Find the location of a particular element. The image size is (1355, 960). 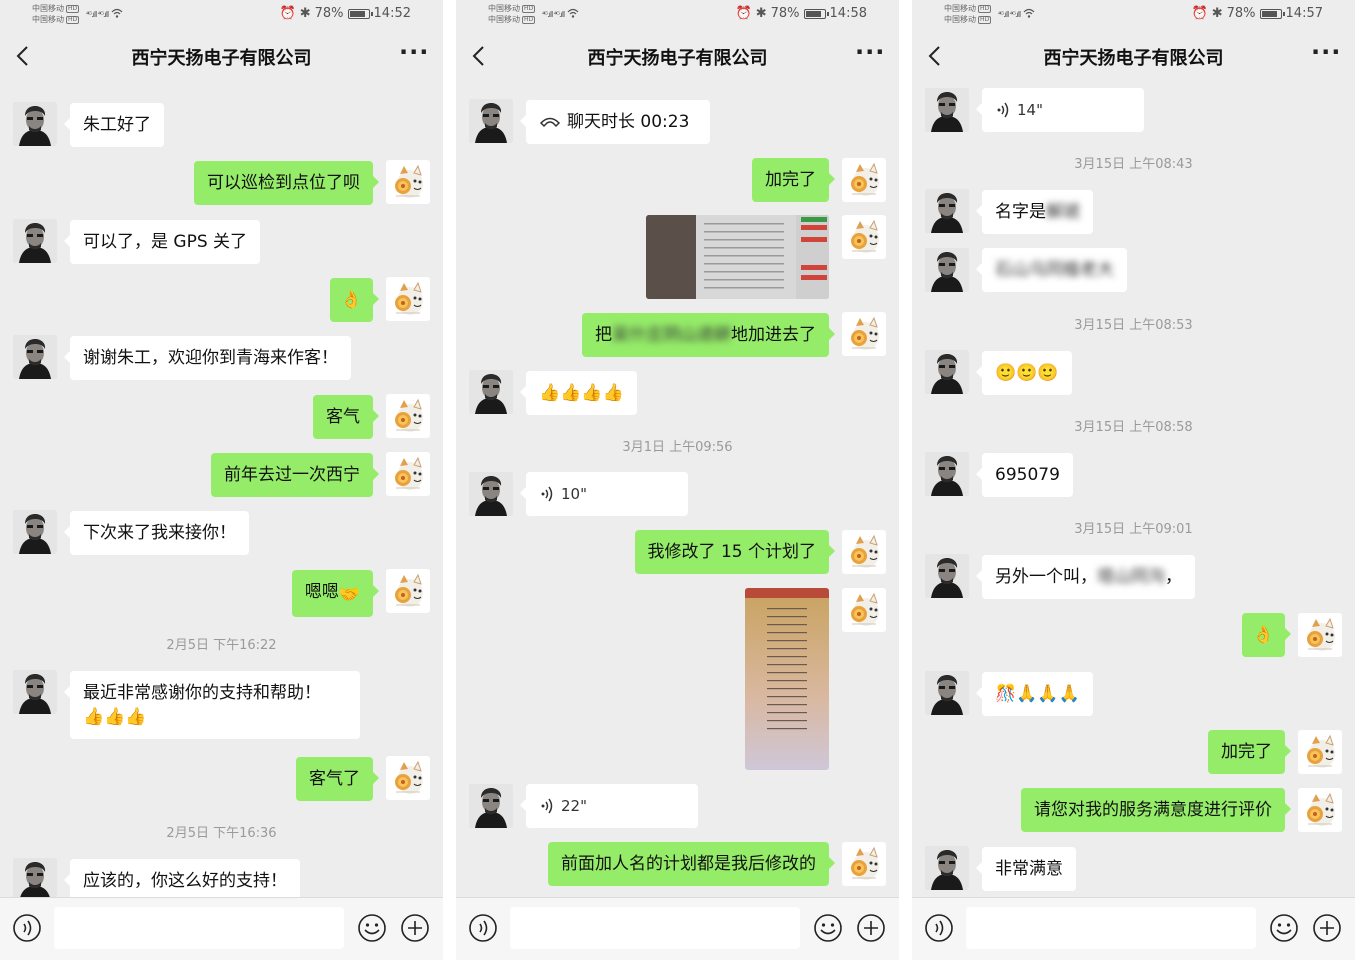

redacted-text: 石山乌同植老大 is located at coordinates (1054, 270).